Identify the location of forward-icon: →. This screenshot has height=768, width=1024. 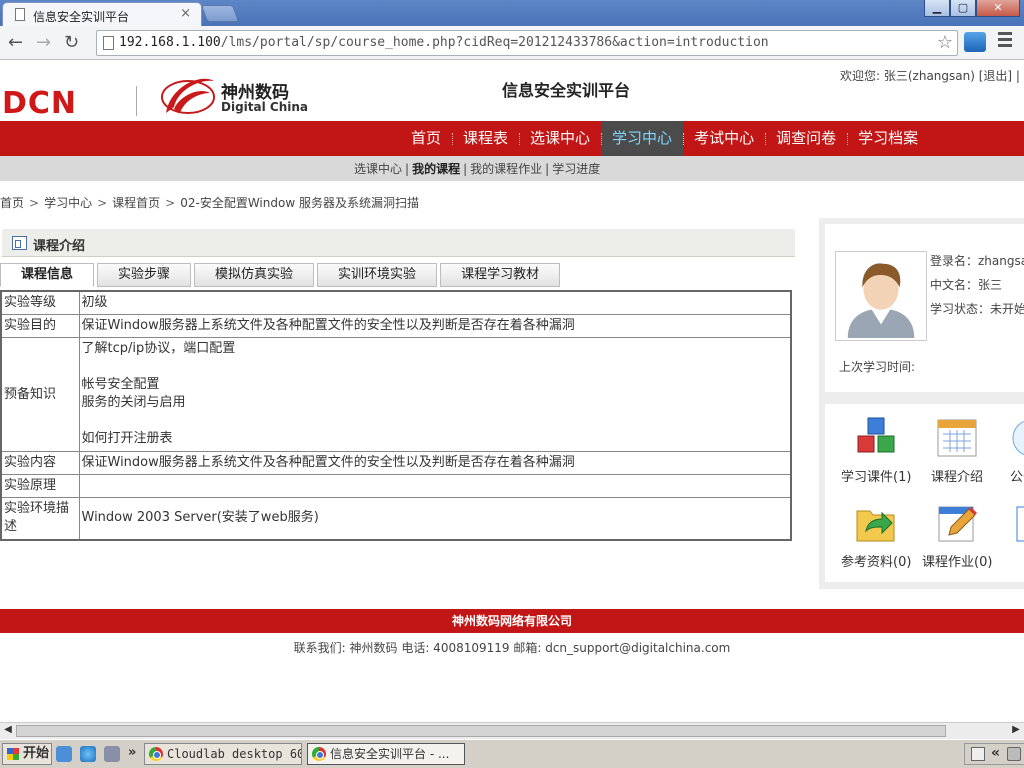
(43, 42).